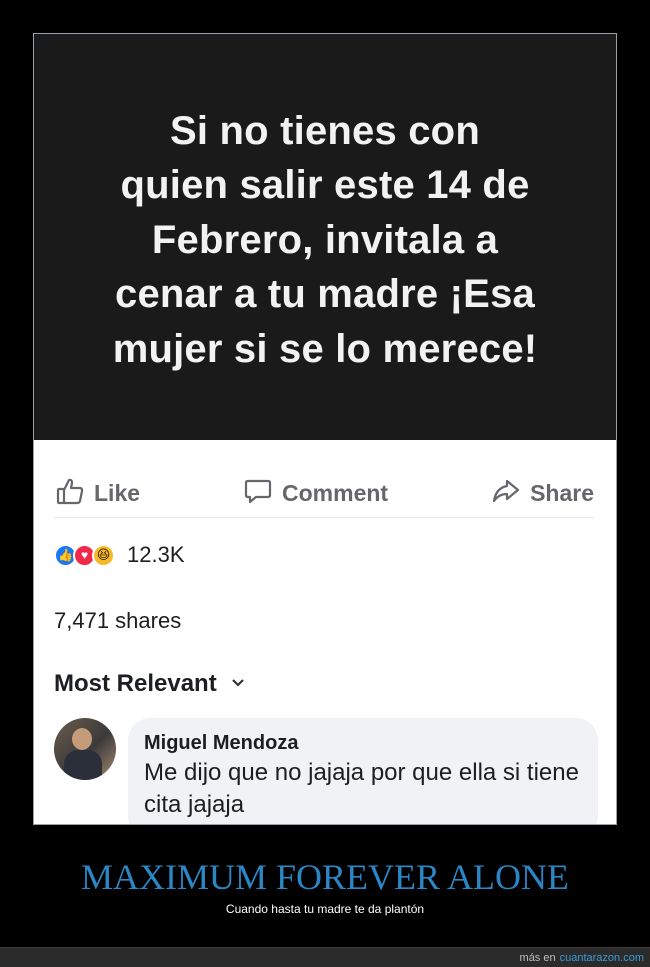 This screenshot has width=650, height=967. I want to click on share-button: Share, so click(542, 494).